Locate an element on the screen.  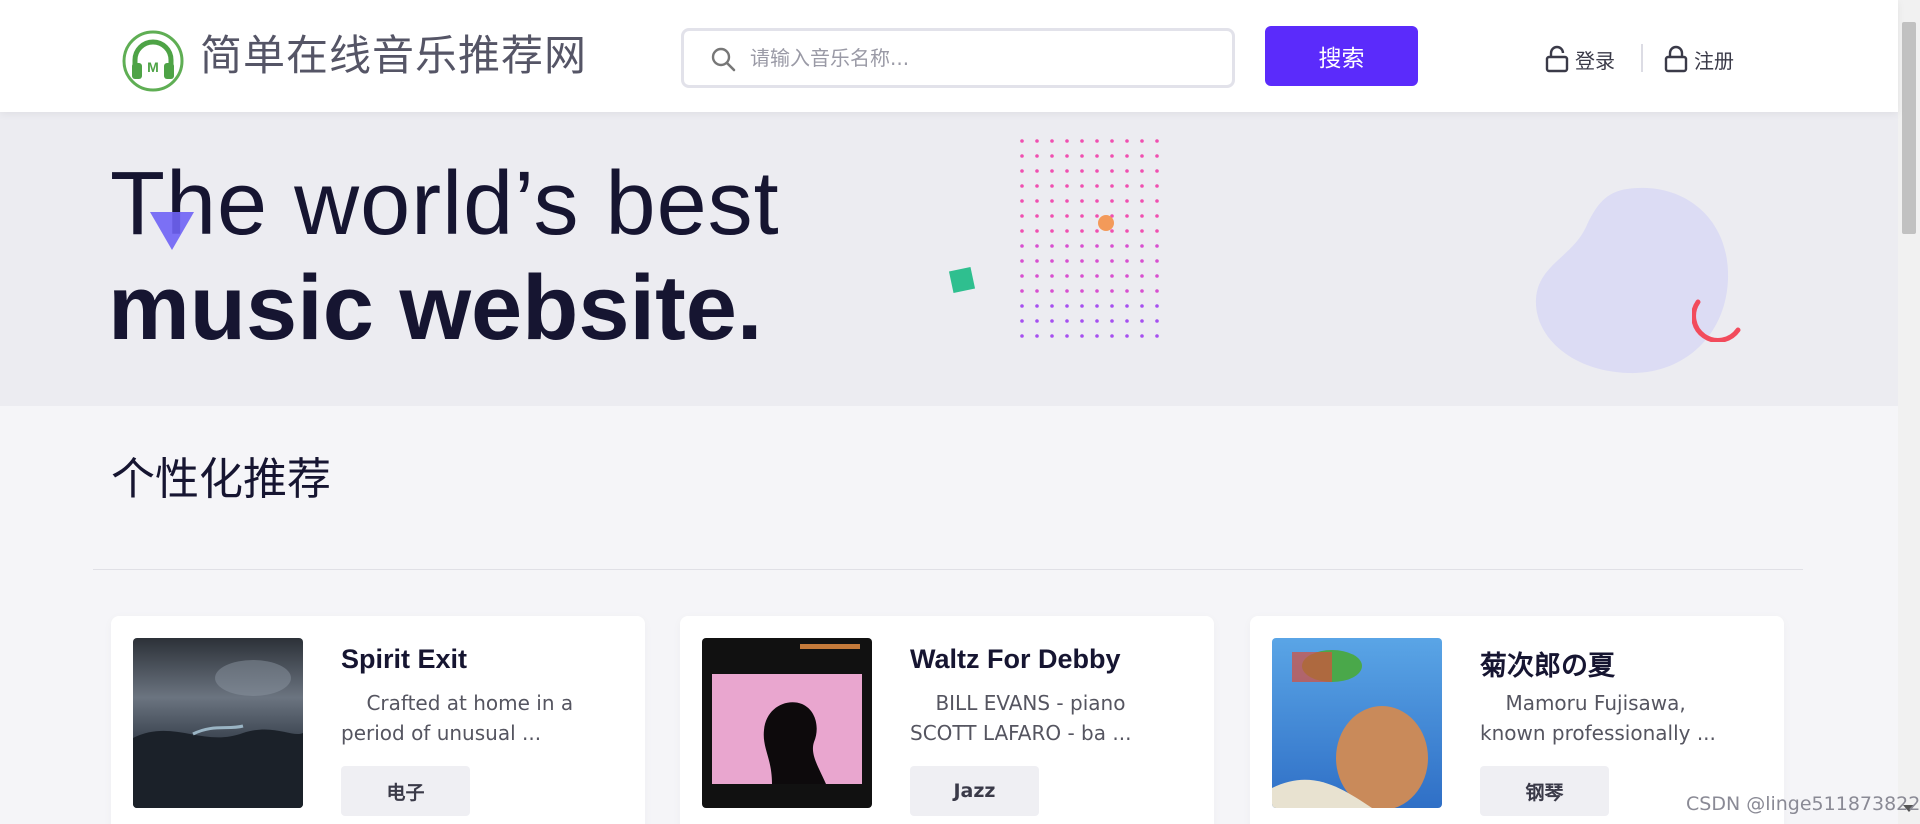
logo-letter: M is located at coordinates (153, 67).